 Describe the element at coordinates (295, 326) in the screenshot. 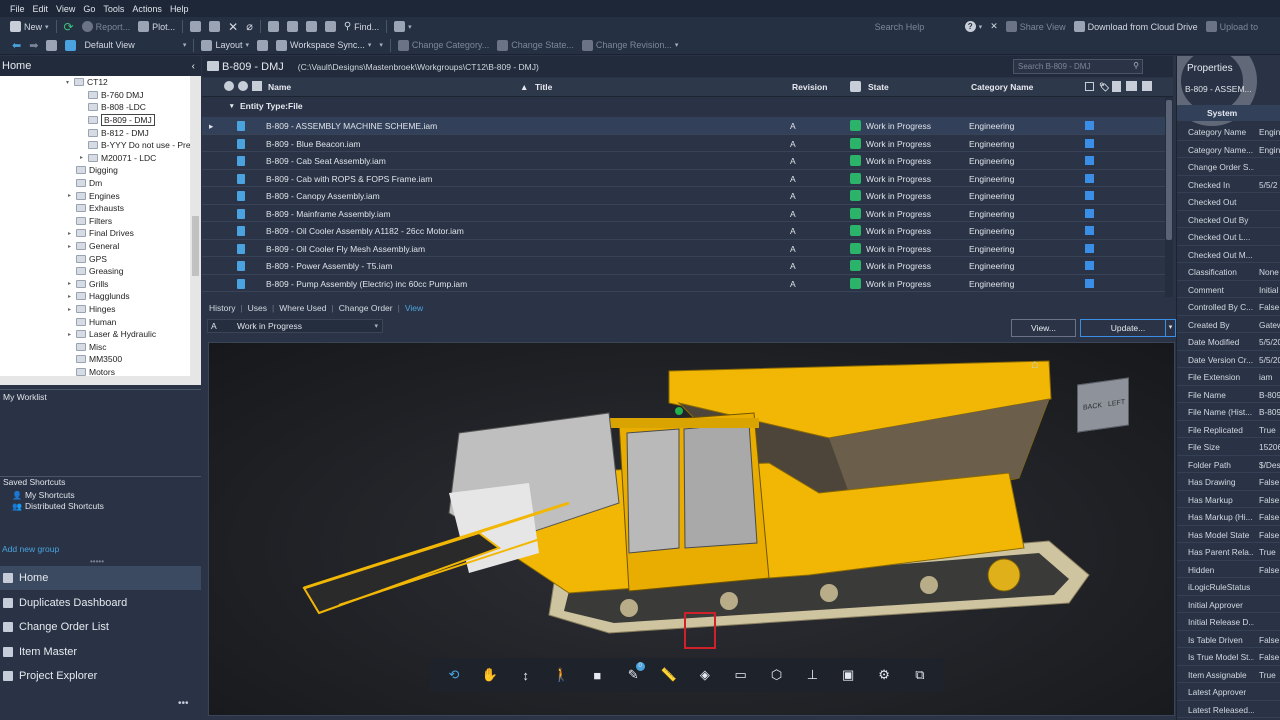

I see `revision-selector: A Work in Progress ▾` at that location.